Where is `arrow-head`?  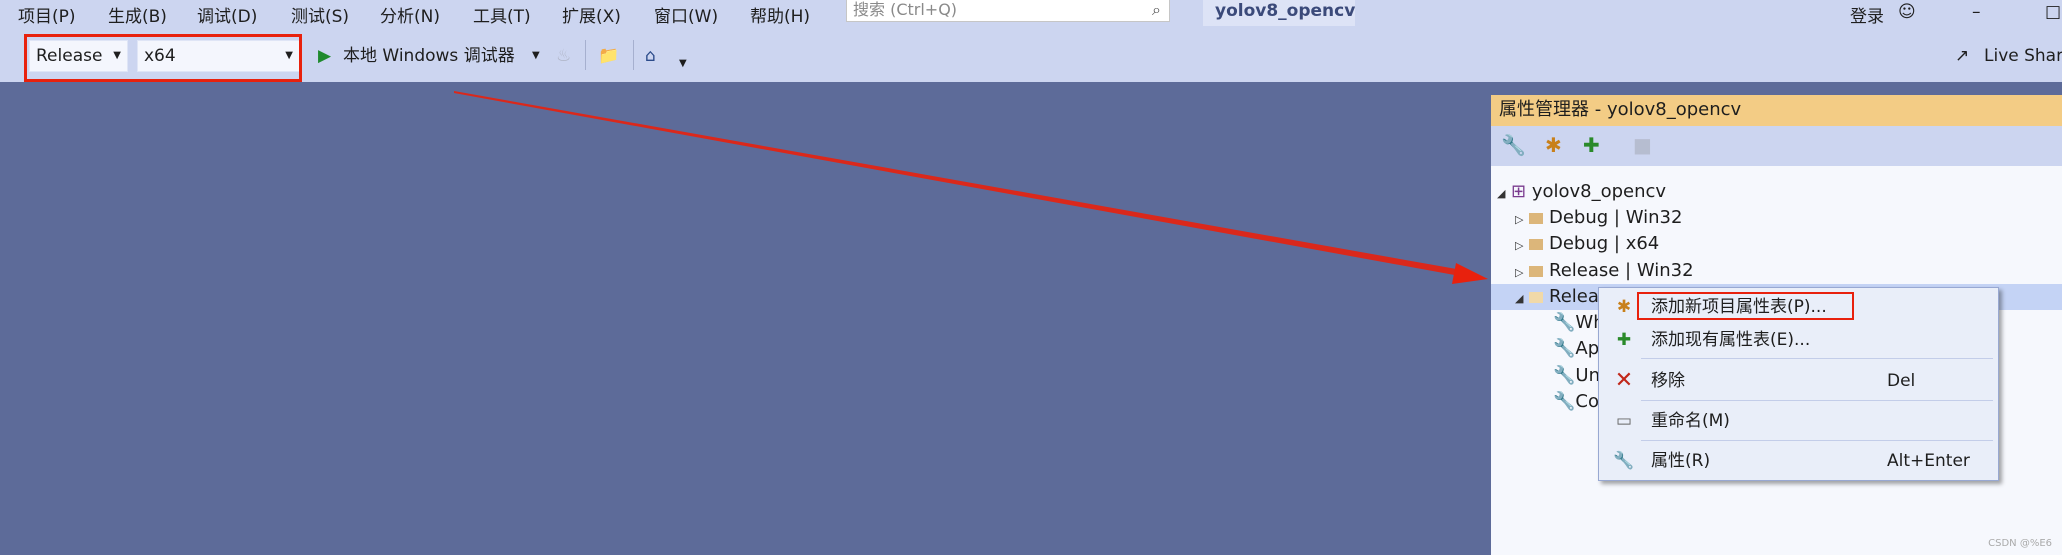 arrow-head is located at coordinates (1470, 273).